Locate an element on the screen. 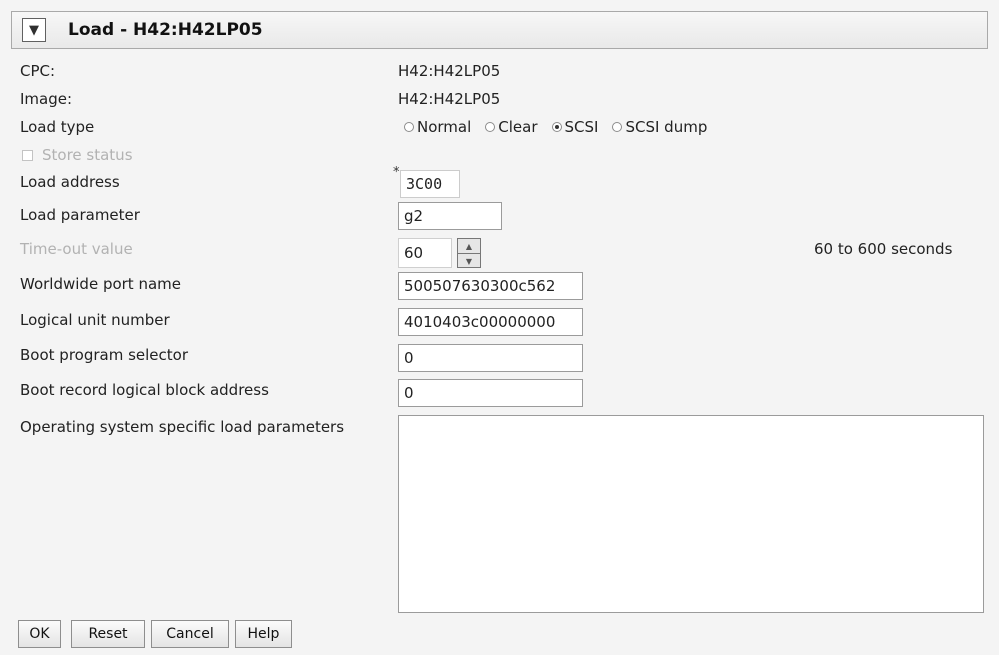  image-value: H42:H42LP05 is located at coordinates (449, 99).